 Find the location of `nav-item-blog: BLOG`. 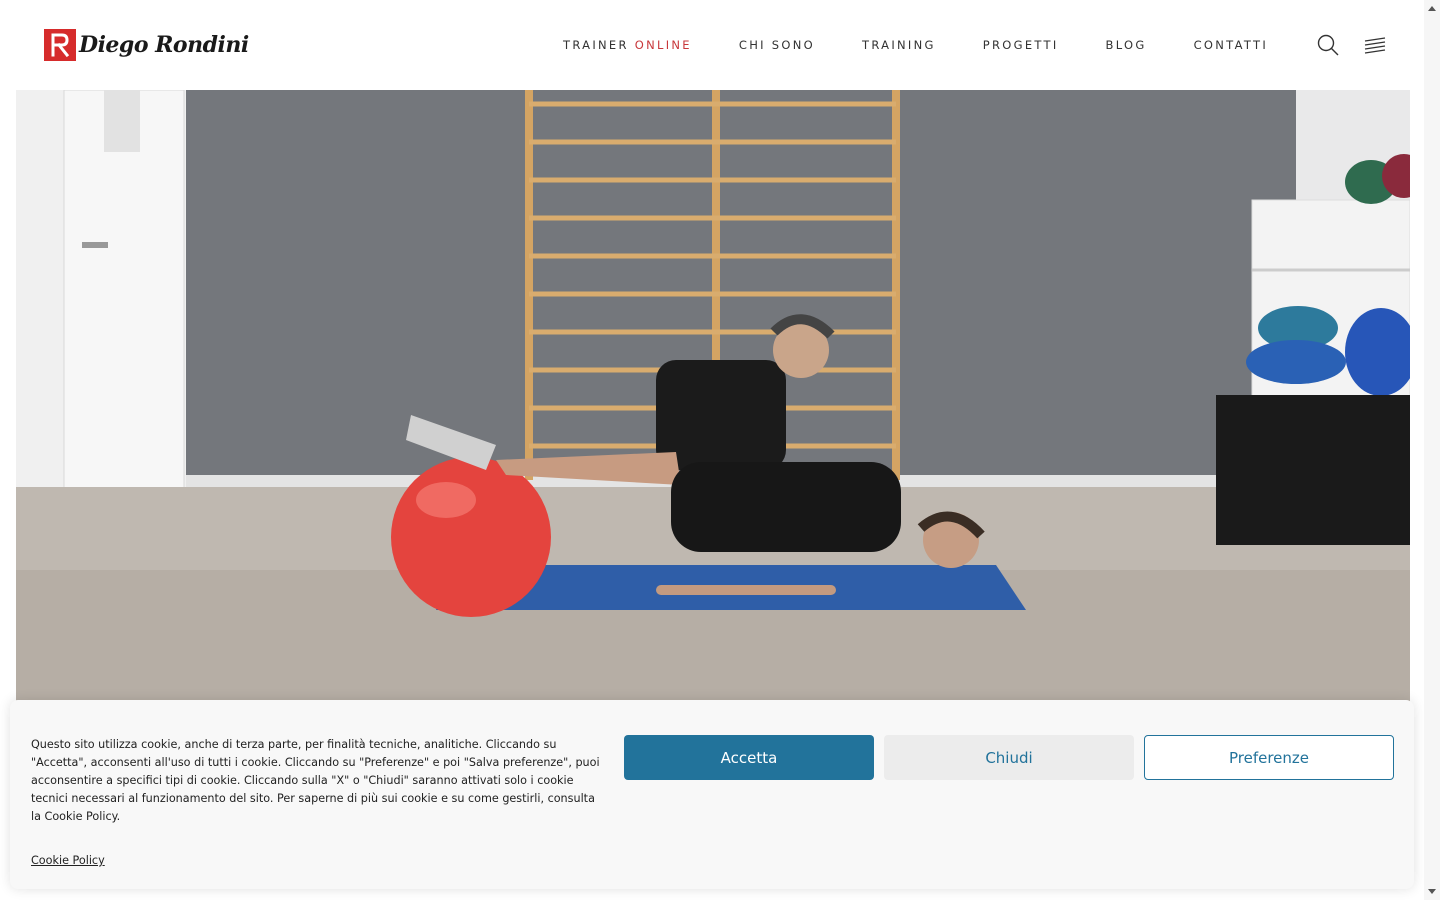

nav-item-blog: BLOG is located at coordinates (1126, 45).